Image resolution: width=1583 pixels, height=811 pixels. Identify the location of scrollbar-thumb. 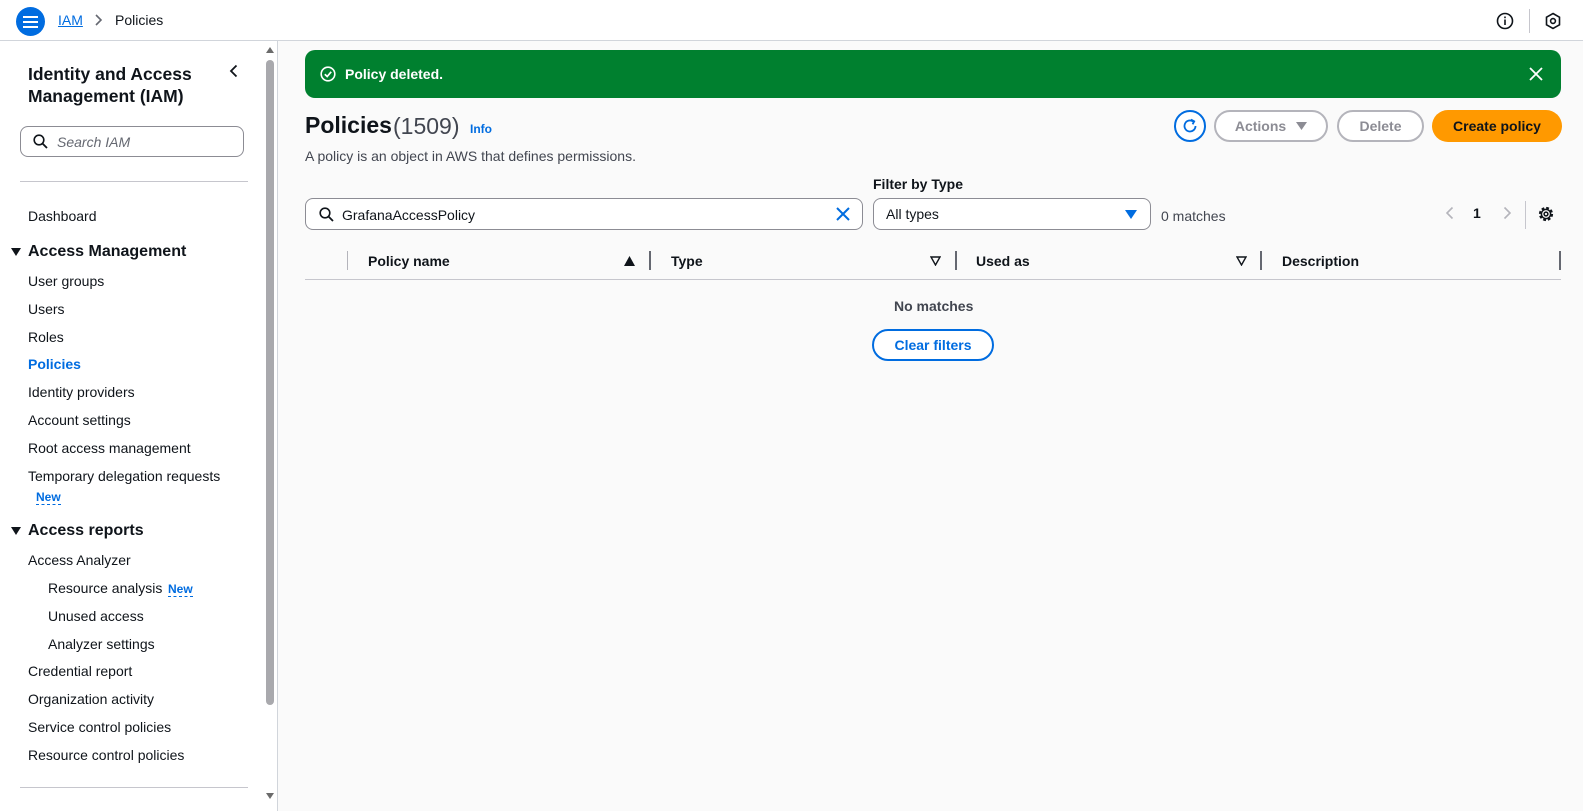
(270, 382).